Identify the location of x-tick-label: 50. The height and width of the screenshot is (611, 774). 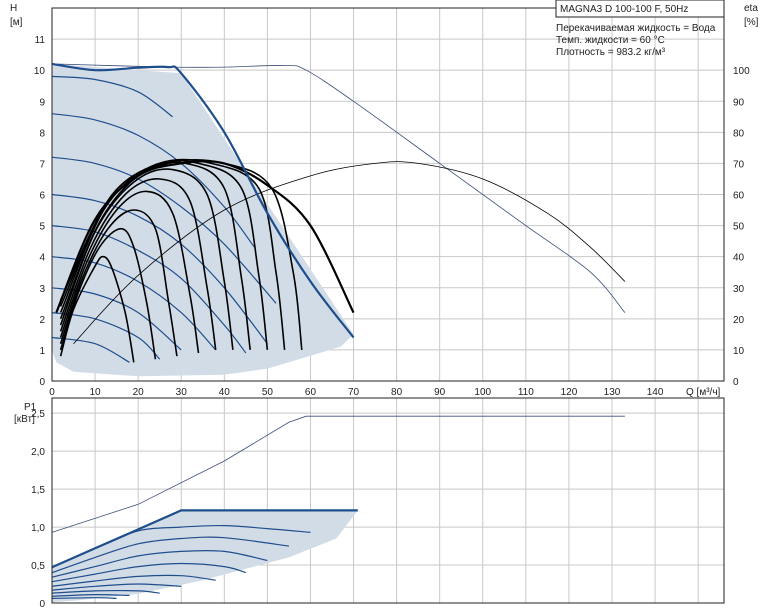
(268, 392).